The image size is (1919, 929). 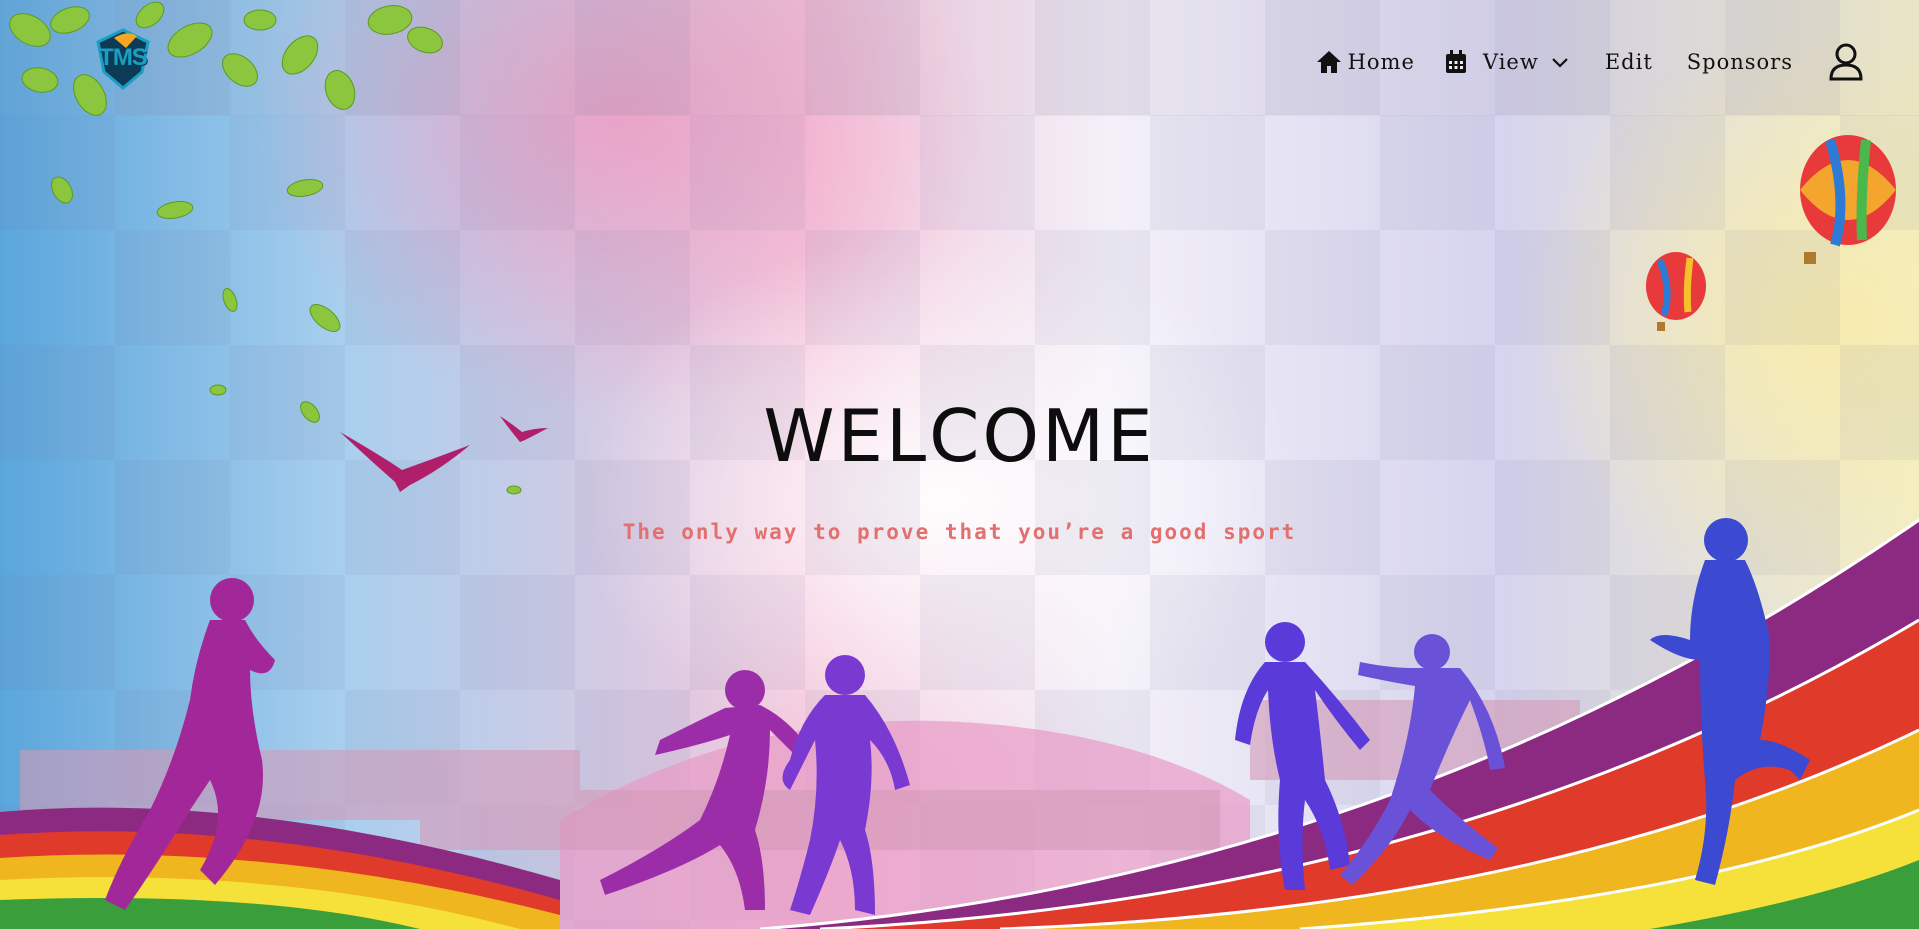 What do you see at coordinates (1574, 62) in the screenshot?
I see `top-navigation: Home View Edit Sponsors` at bounding box center [1574, 62].